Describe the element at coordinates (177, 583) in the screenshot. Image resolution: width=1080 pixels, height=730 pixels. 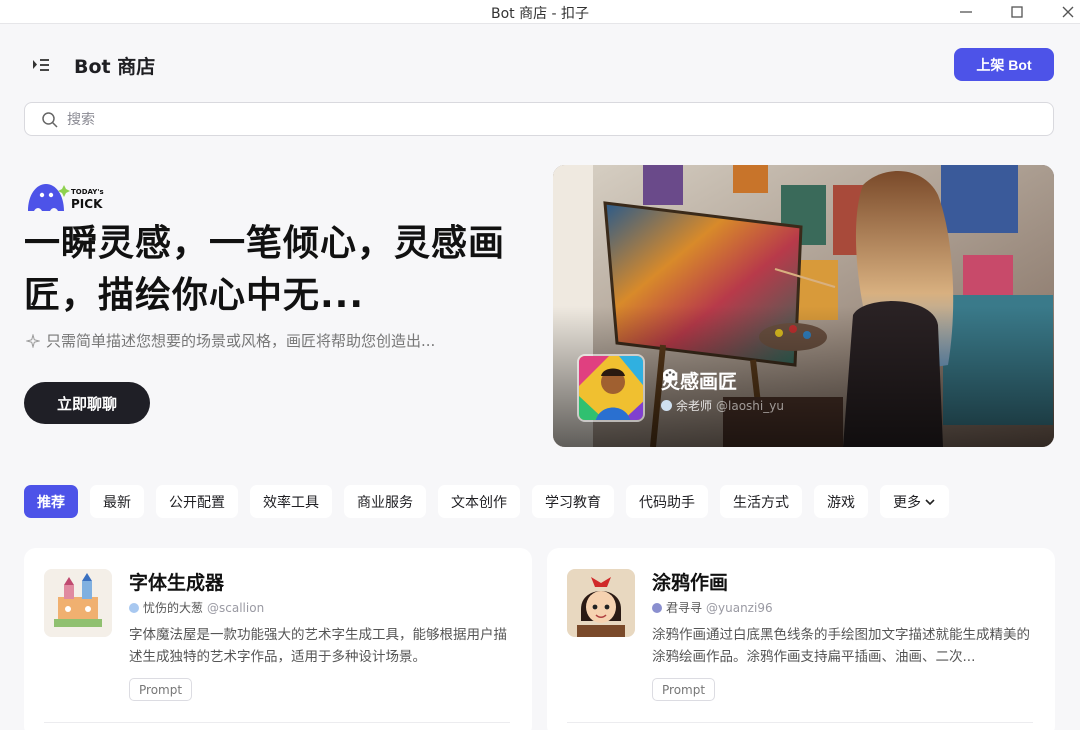
I see `bot-card-name: 字体生成器` at that location.